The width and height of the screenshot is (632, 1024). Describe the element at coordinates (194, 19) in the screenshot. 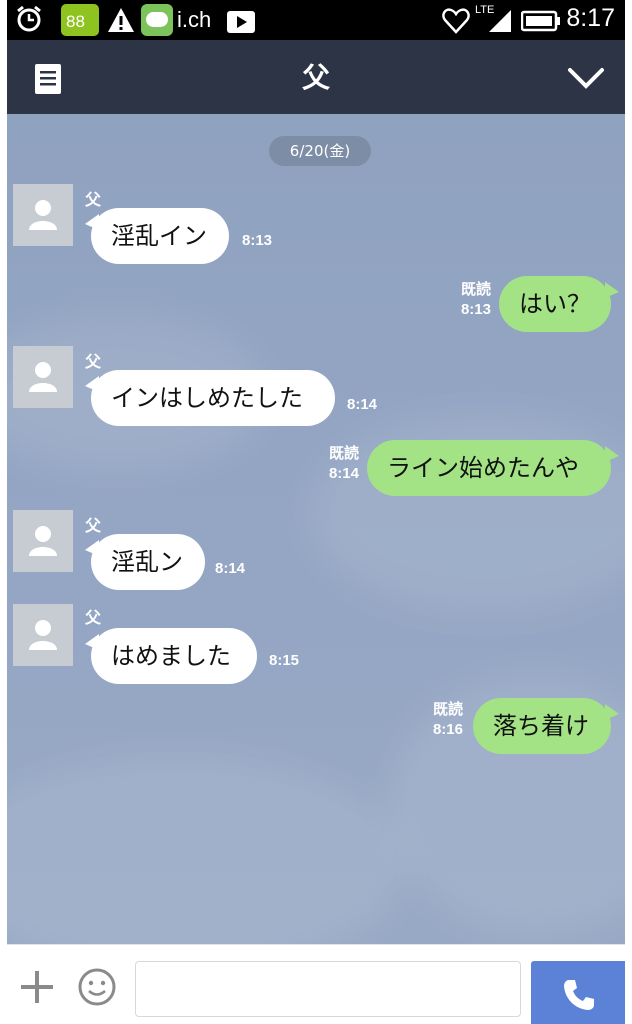

I see `app-label: i.ch` at that location.